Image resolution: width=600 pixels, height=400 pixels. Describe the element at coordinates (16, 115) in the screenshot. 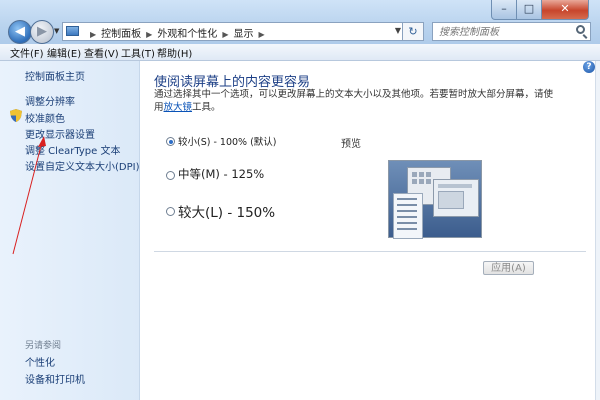

I see `shield-icon` at that location.